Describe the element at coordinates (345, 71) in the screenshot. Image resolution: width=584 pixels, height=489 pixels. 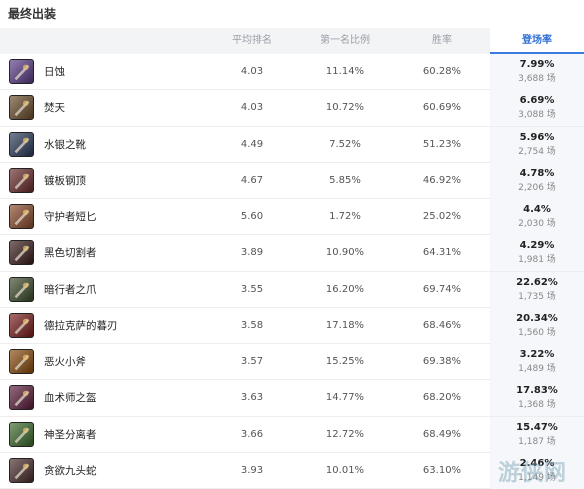
I see `first-ratio-value: 11.14%` at that location.